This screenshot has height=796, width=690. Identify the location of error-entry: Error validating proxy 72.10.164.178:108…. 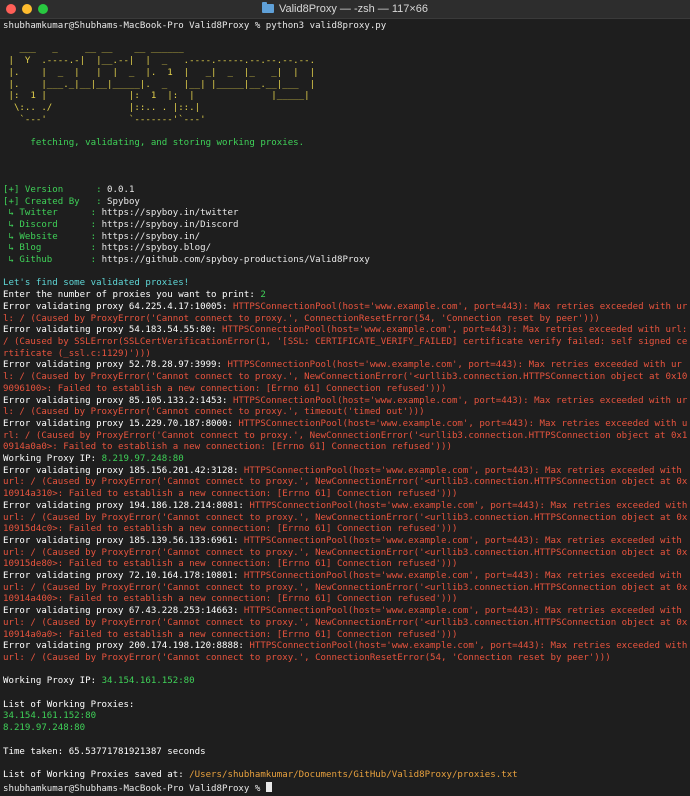
(345, 588).